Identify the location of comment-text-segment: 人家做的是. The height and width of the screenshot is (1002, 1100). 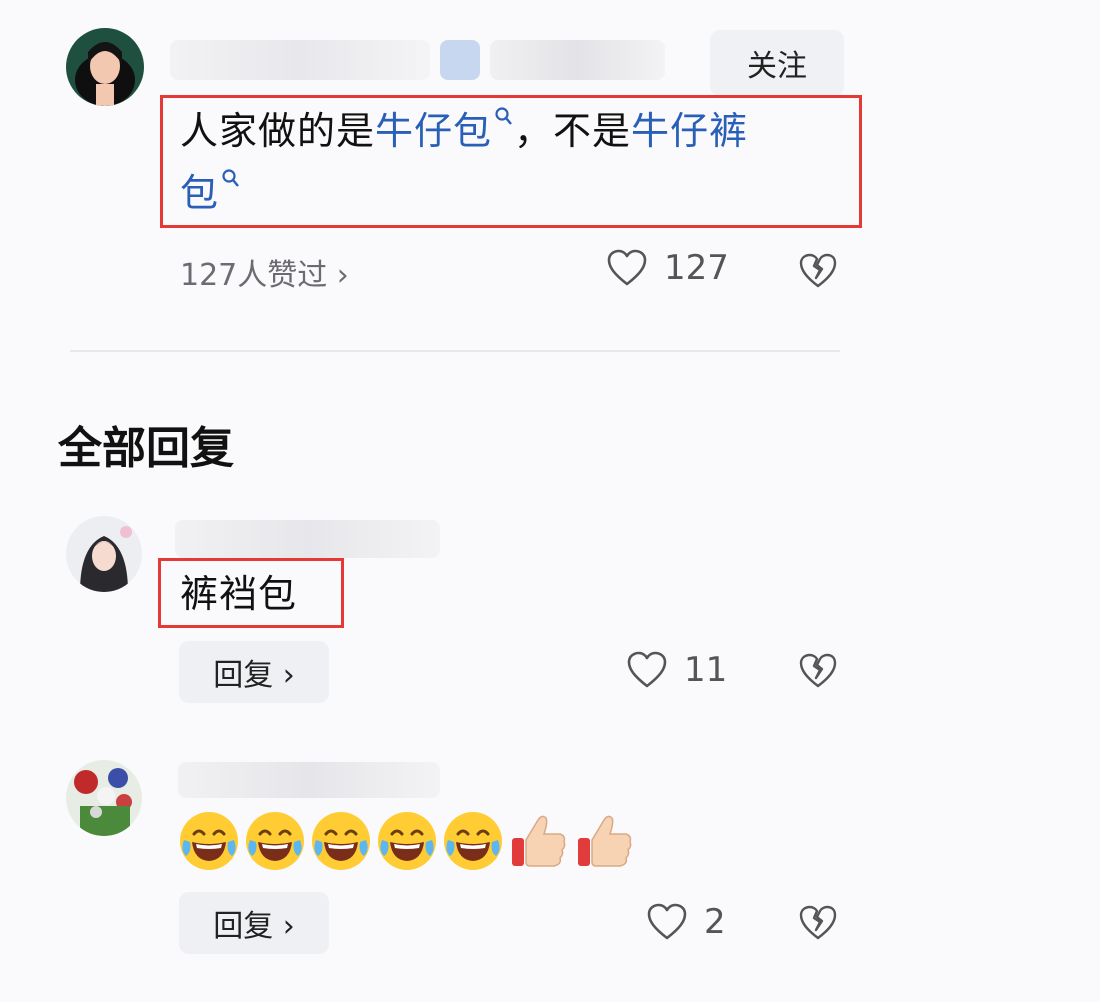
(278, 131).